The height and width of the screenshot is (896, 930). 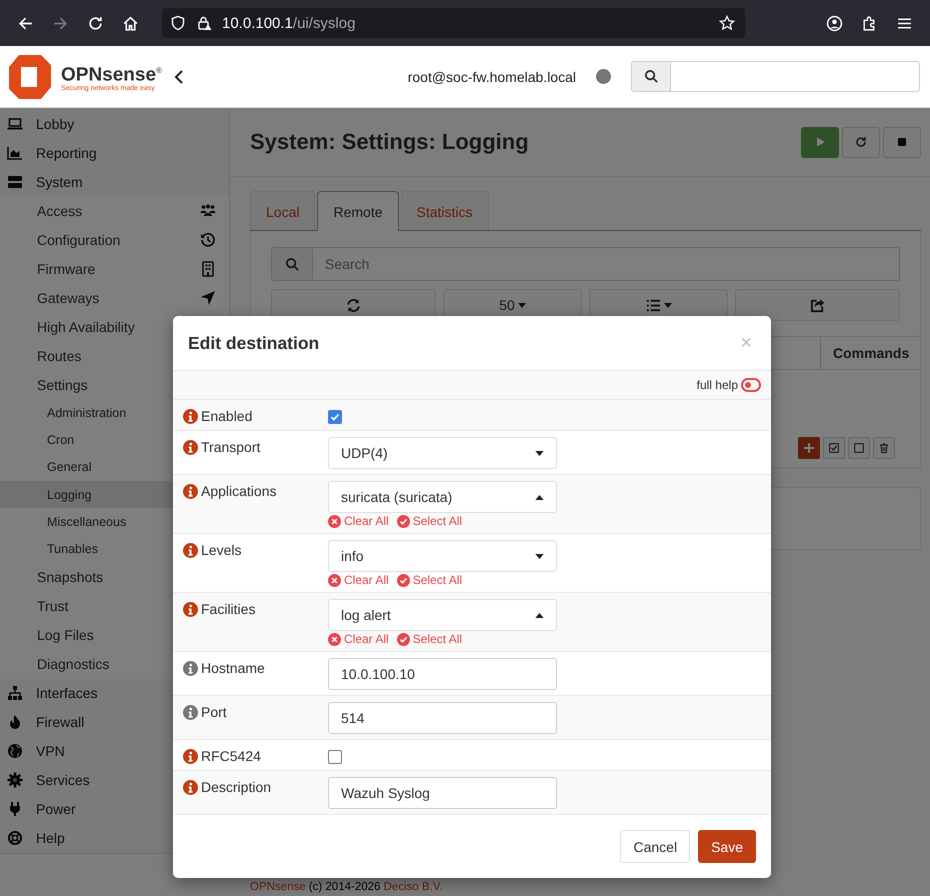 What do you see at coordinates (442, 615) in the screenshot?
I see `select-field: log alert` at bounding box center [442, 615].